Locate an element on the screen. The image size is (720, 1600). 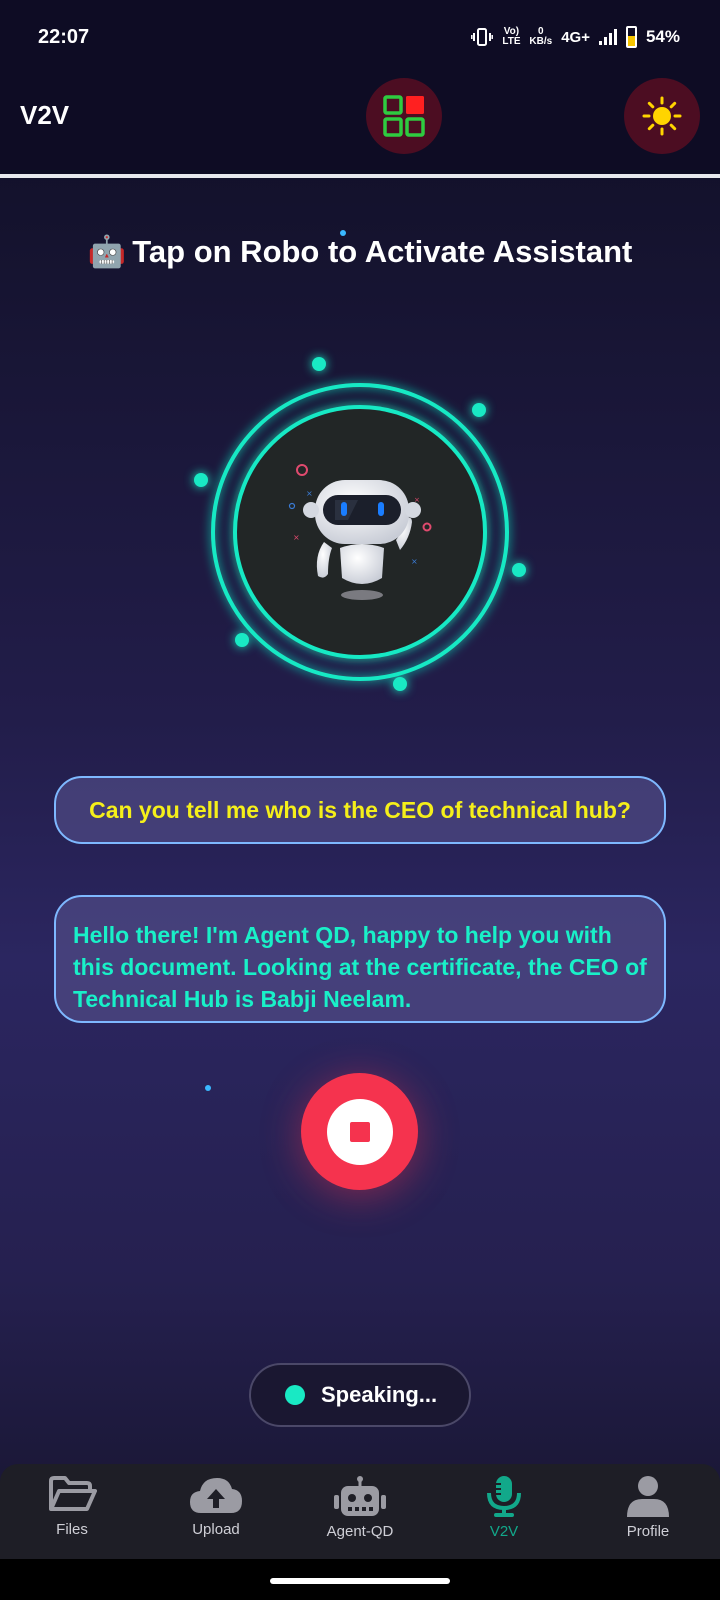
theme-toggle-button is located at coordinates (662, 116).